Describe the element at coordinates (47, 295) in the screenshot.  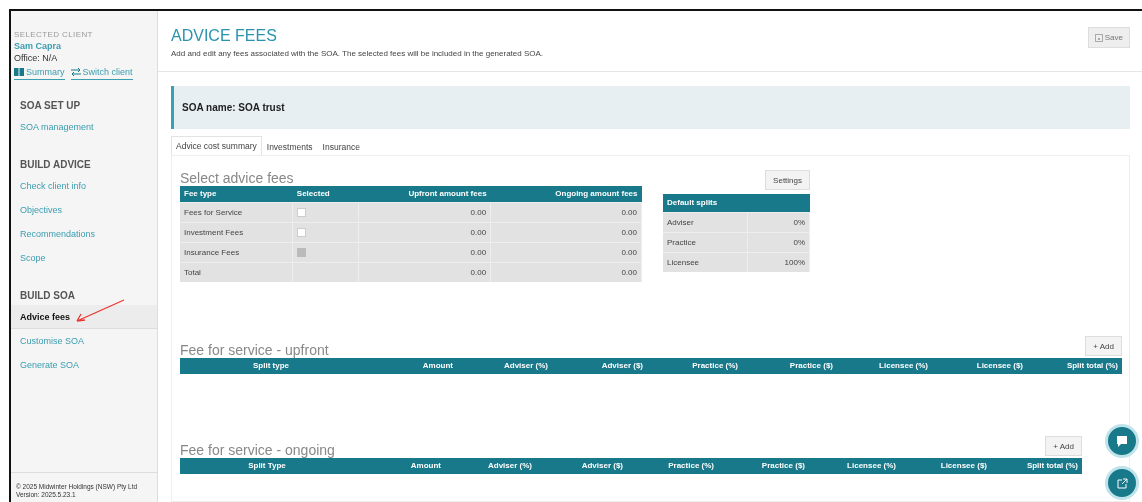
I see `nav-section-title: BUILD SOA` at that location.